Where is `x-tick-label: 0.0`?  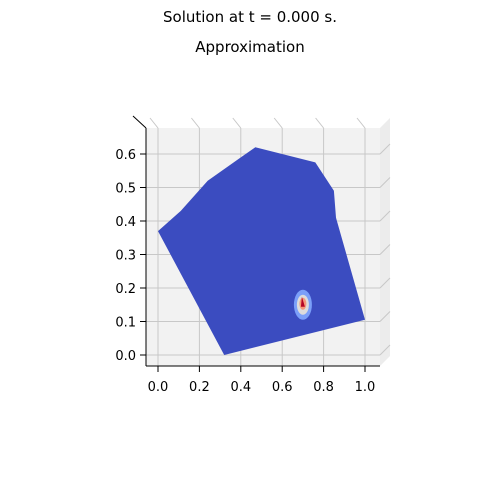
x-tick-label: 0.0 is located at coordinates (158, 387).